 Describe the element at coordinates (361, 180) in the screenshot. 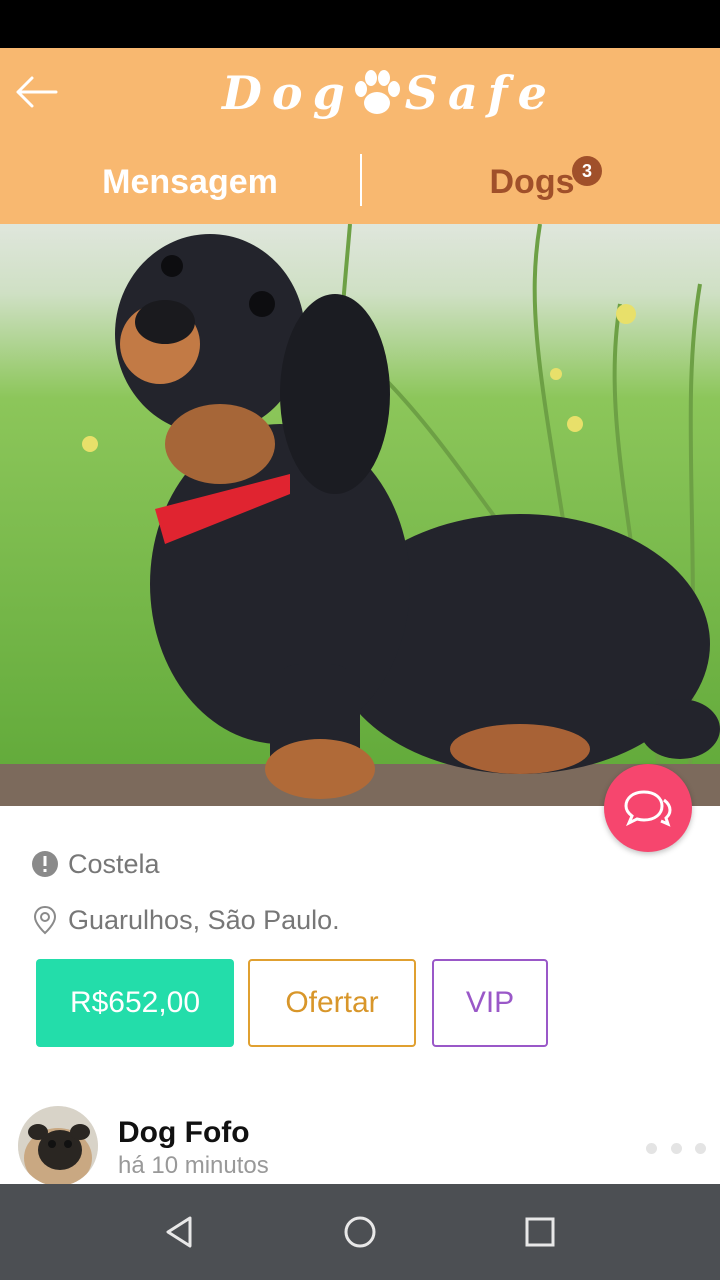

I see `tab-divider` at that location.